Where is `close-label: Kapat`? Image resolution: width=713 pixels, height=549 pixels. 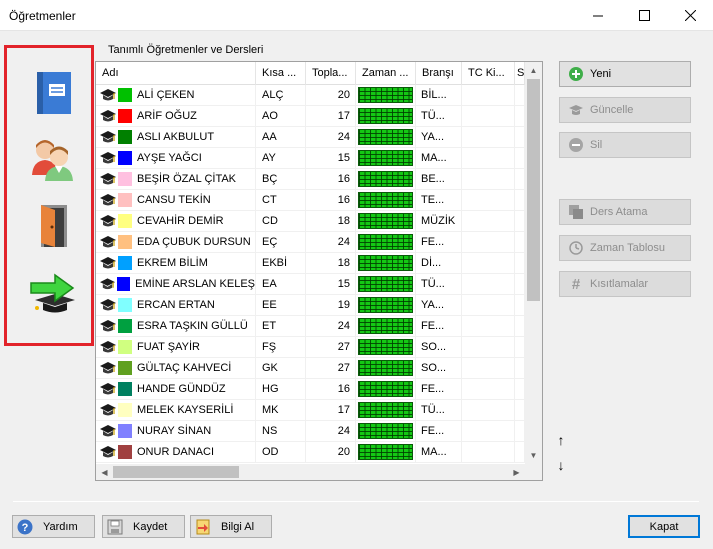
close-label: Kapat is located at coordinates (664, 526).